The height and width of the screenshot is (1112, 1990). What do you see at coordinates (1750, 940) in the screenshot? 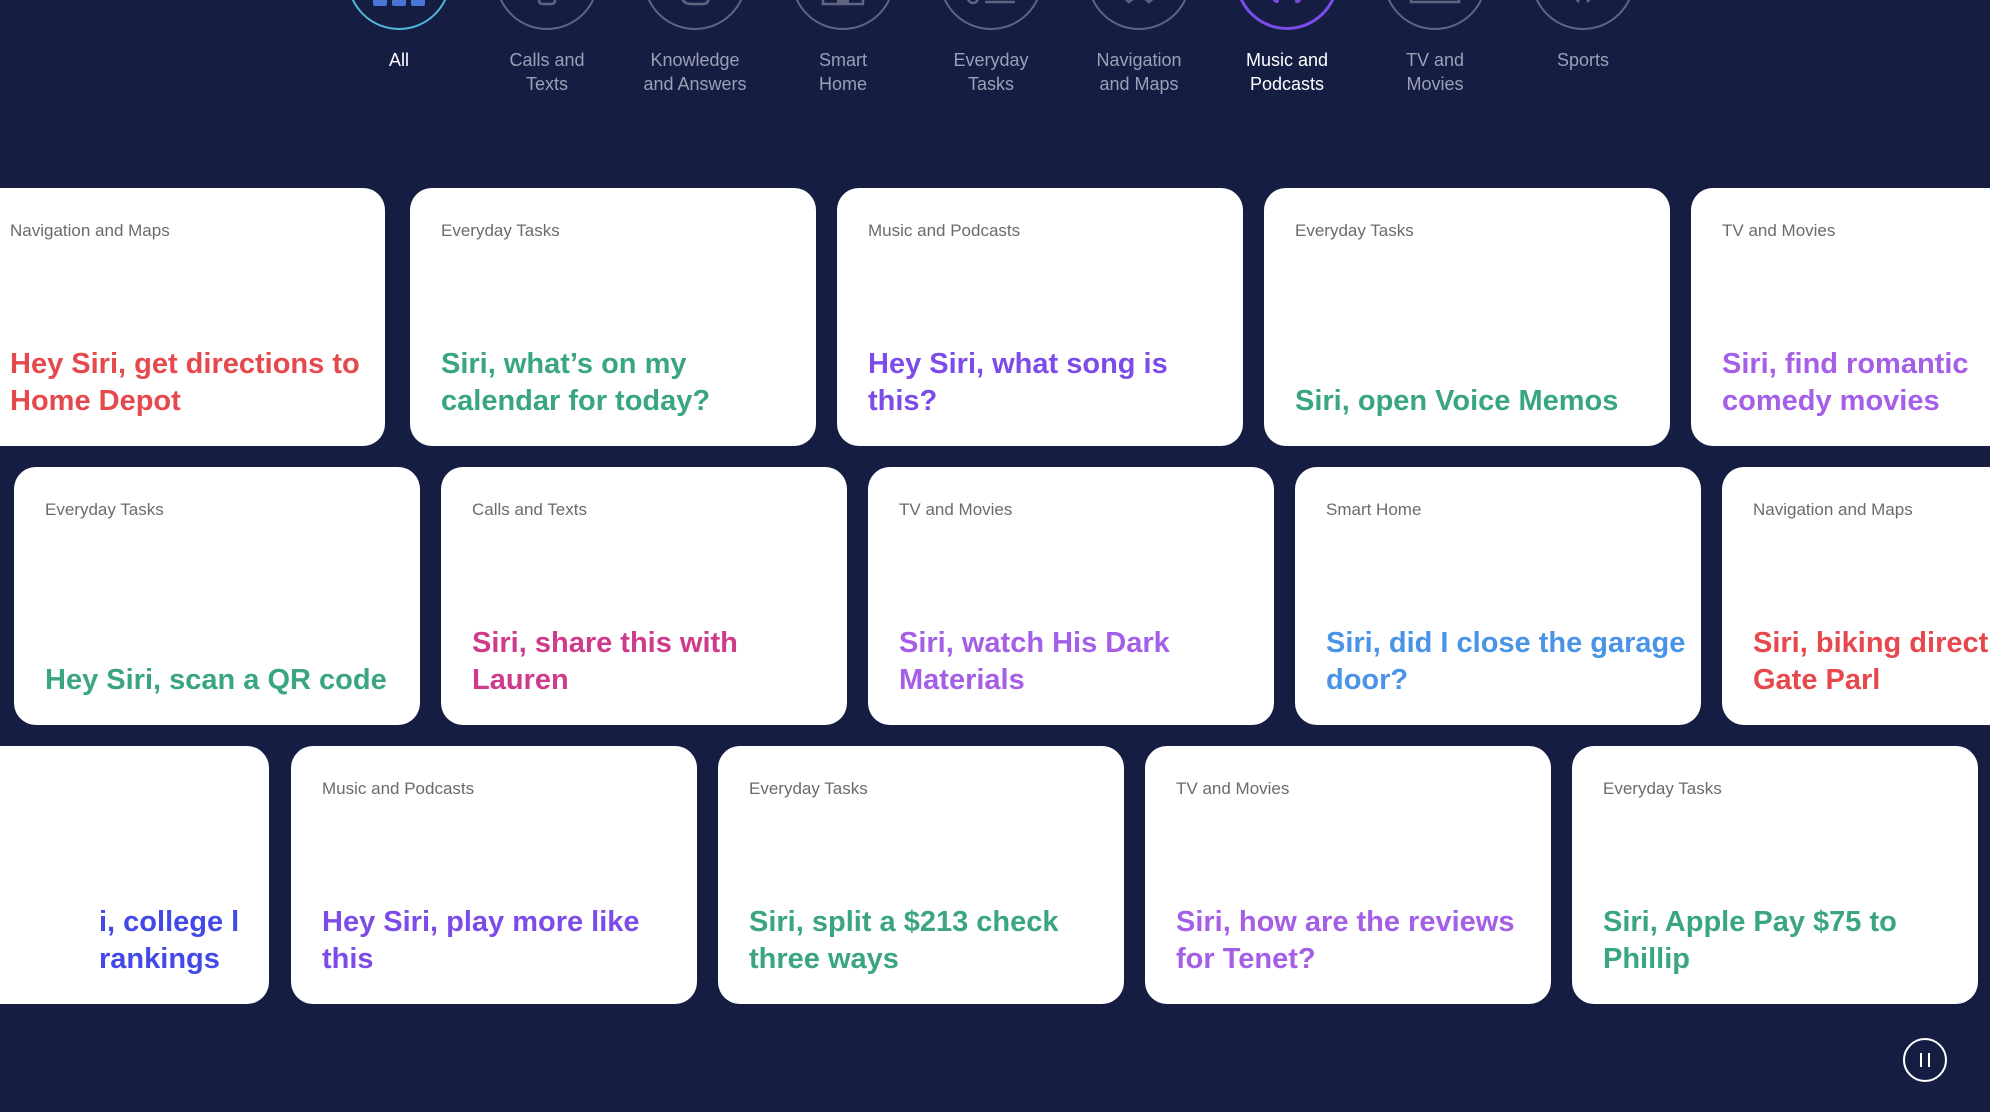
I see `card-phrase: Siri, Apple Pay $75 to Phillip` at bounding box center [1750, 940].